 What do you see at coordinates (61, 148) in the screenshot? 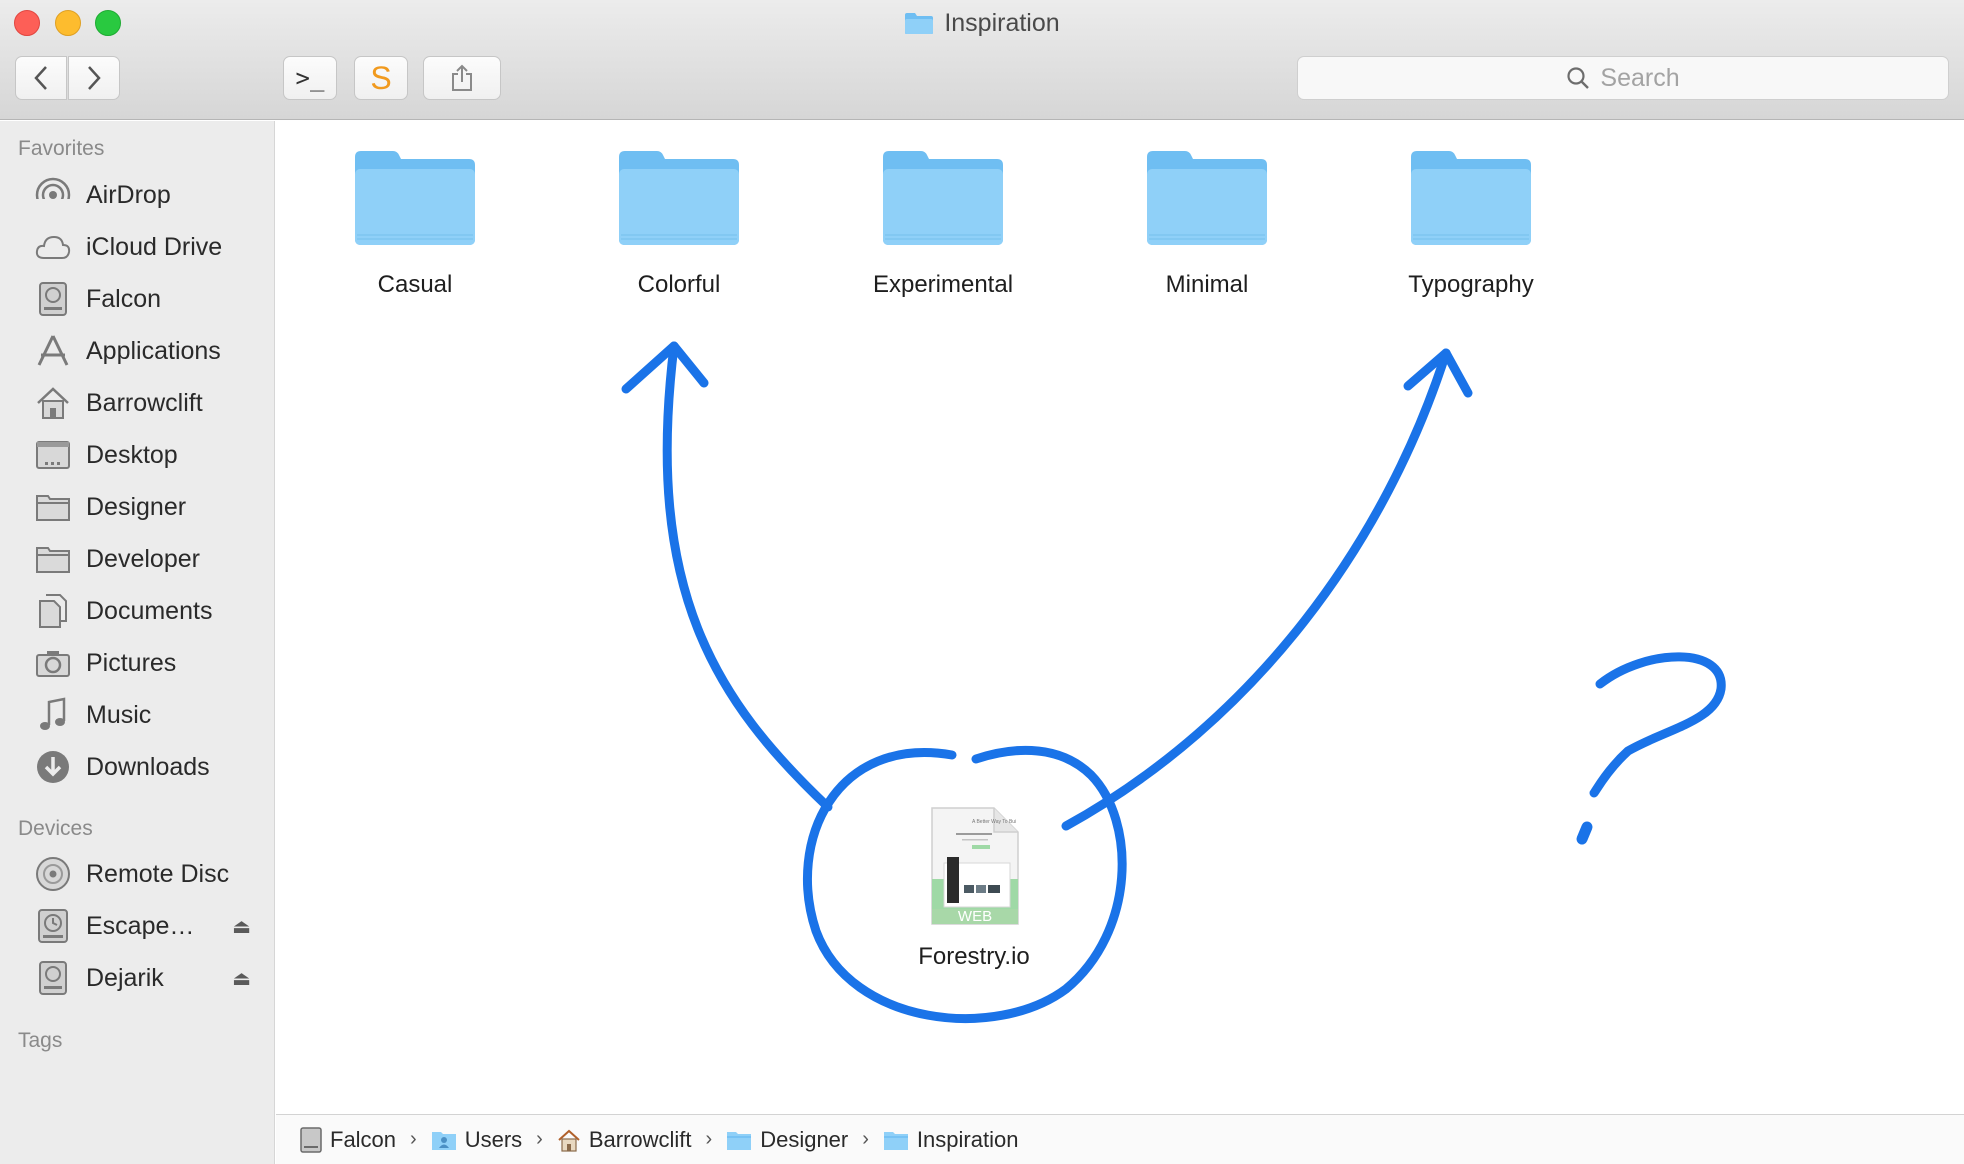
I see `favorites-heading: Favorites` at bounding box center [61, 148].